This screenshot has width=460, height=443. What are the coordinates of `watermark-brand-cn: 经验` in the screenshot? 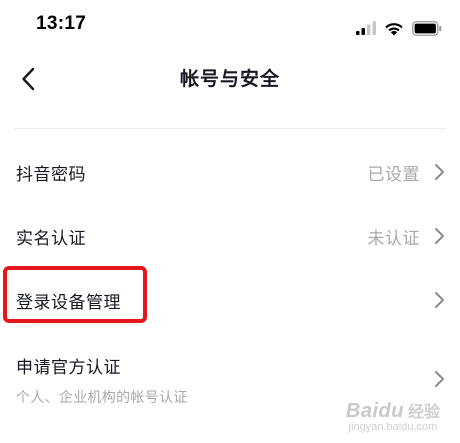 It's located at (423, 412).